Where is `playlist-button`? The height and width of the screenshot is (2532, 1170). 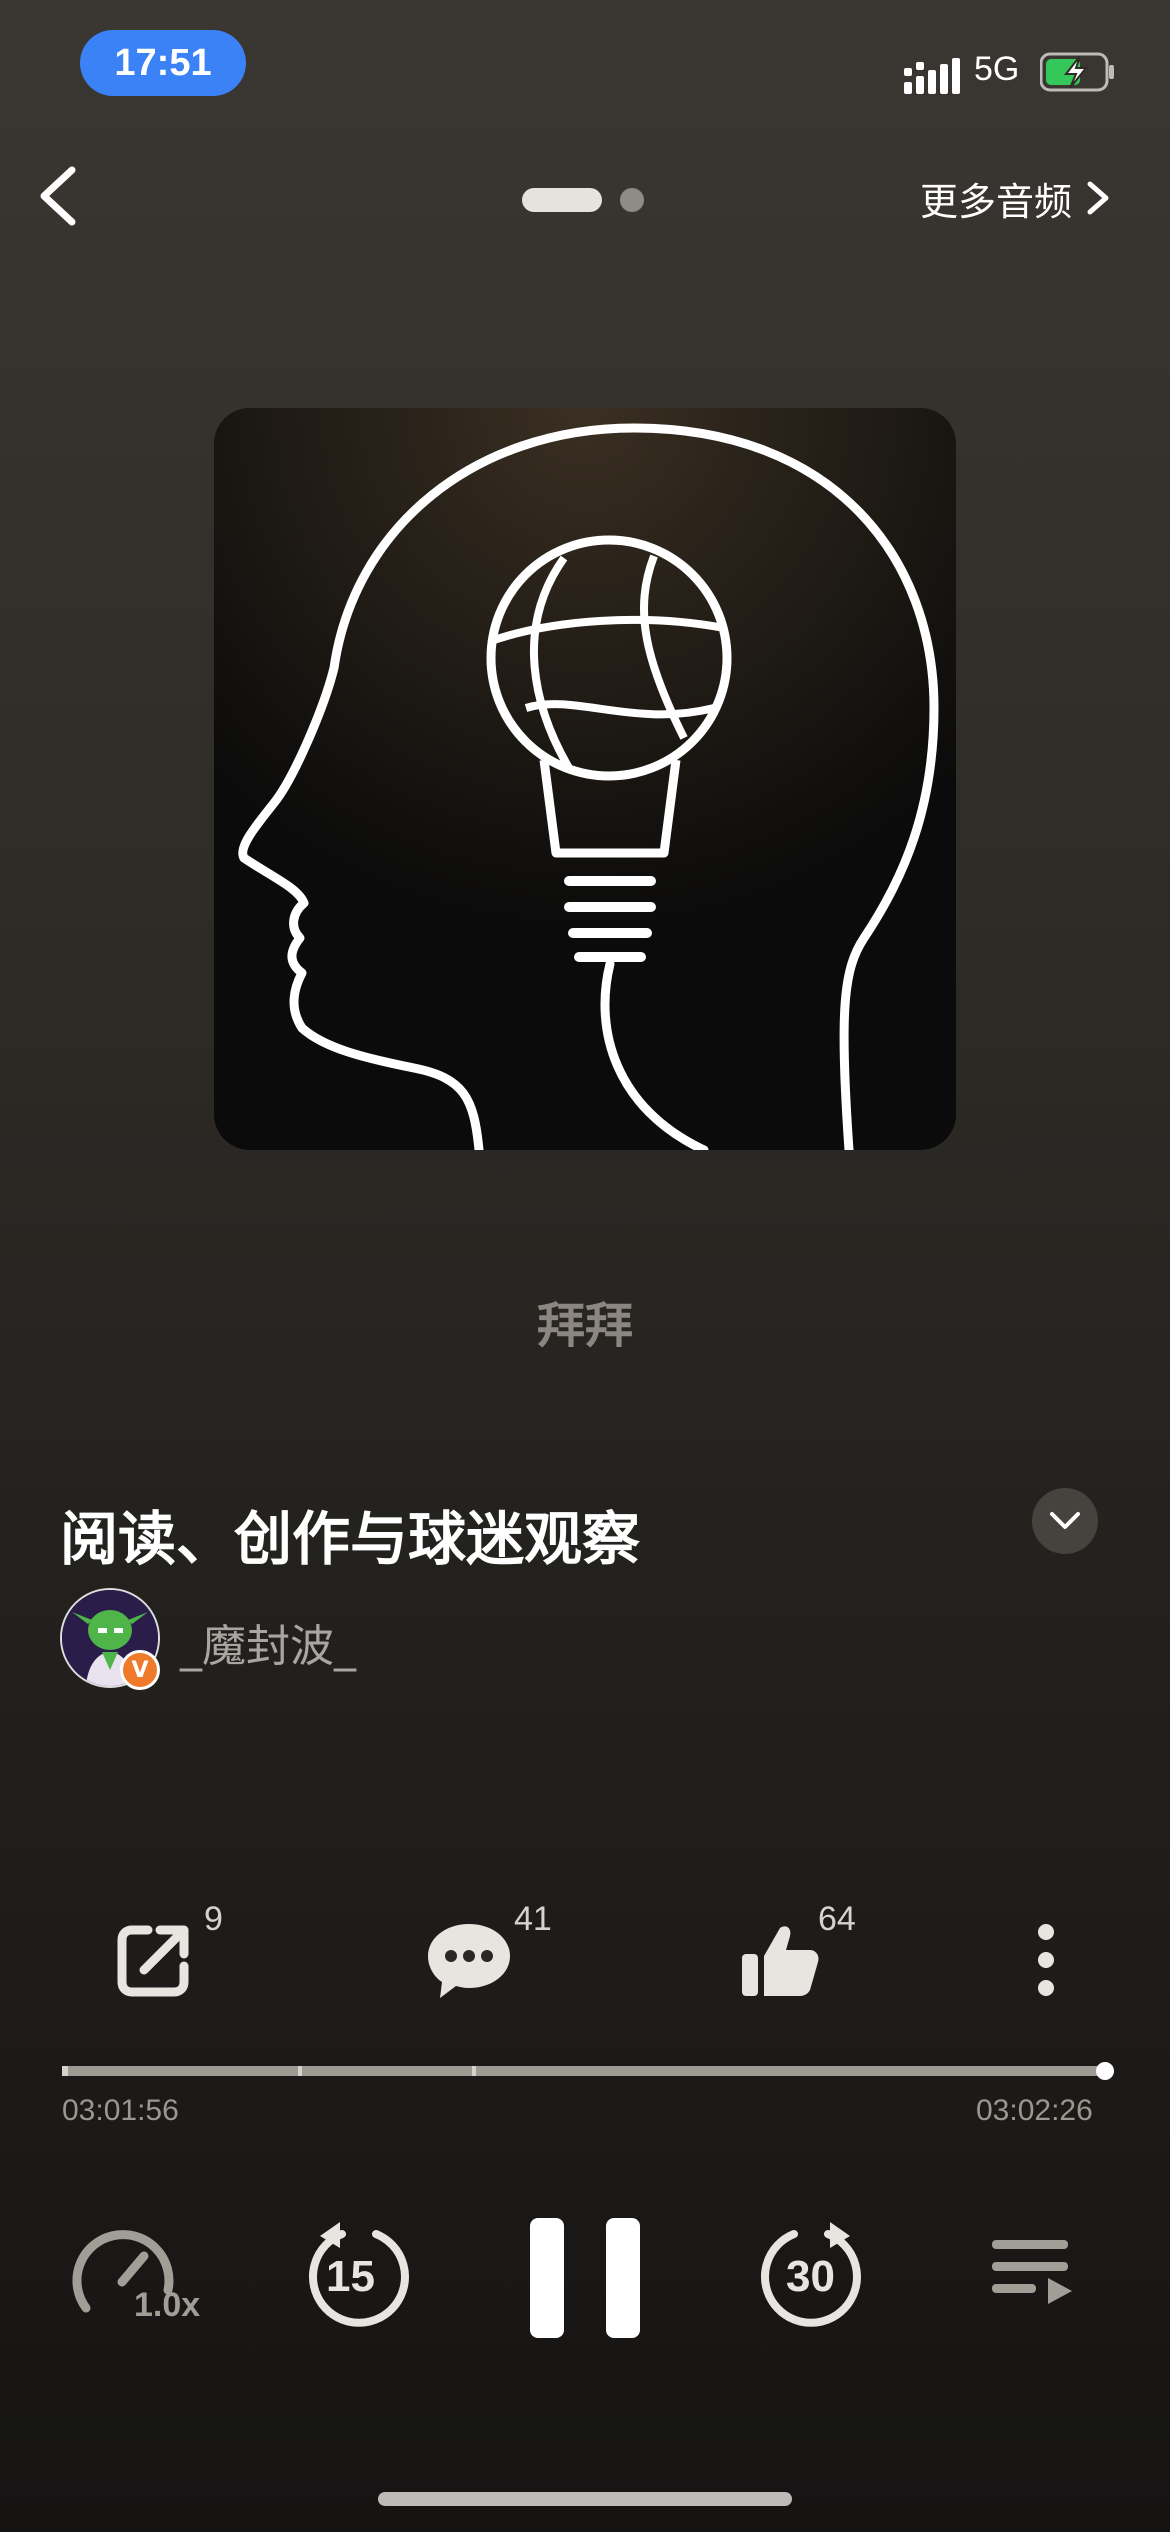
playlist-button is located at coordinates (1038, 2280).